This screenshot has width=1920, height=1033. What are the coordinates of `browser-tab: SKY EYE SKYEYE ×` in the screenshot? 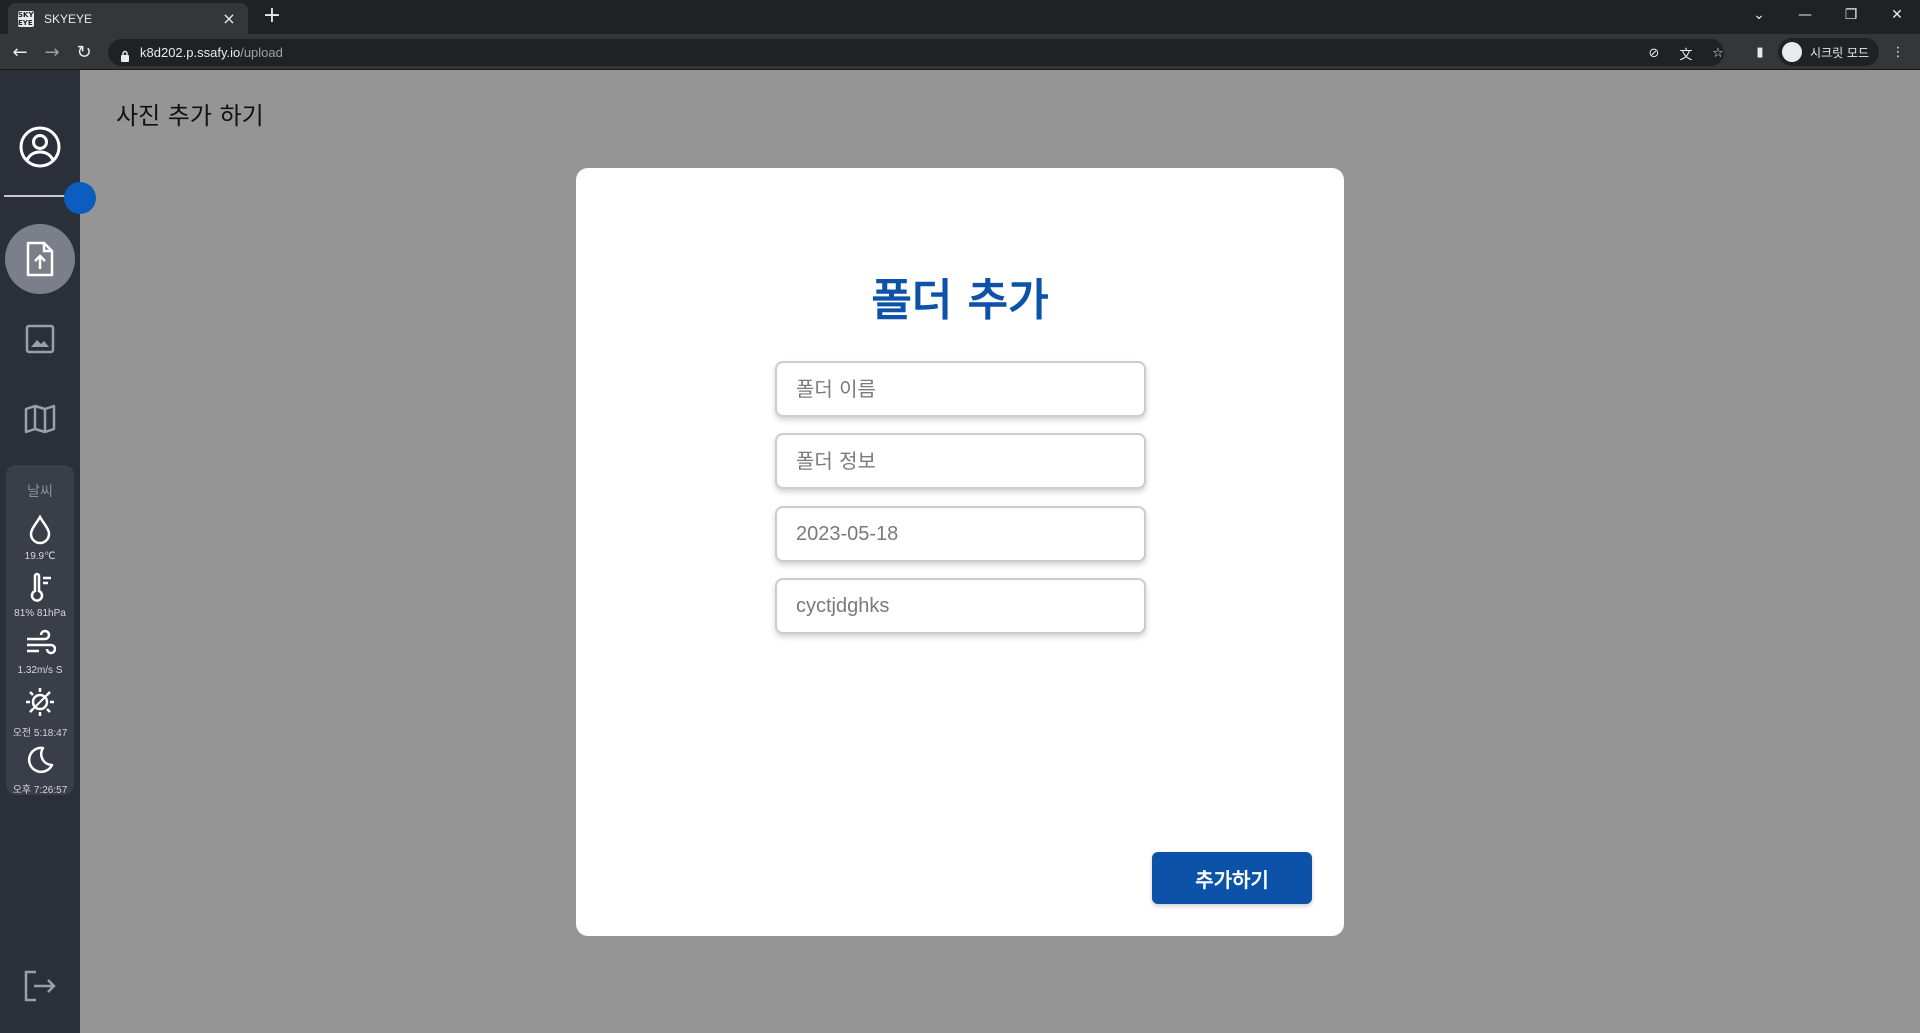 It's located at (128, 18).